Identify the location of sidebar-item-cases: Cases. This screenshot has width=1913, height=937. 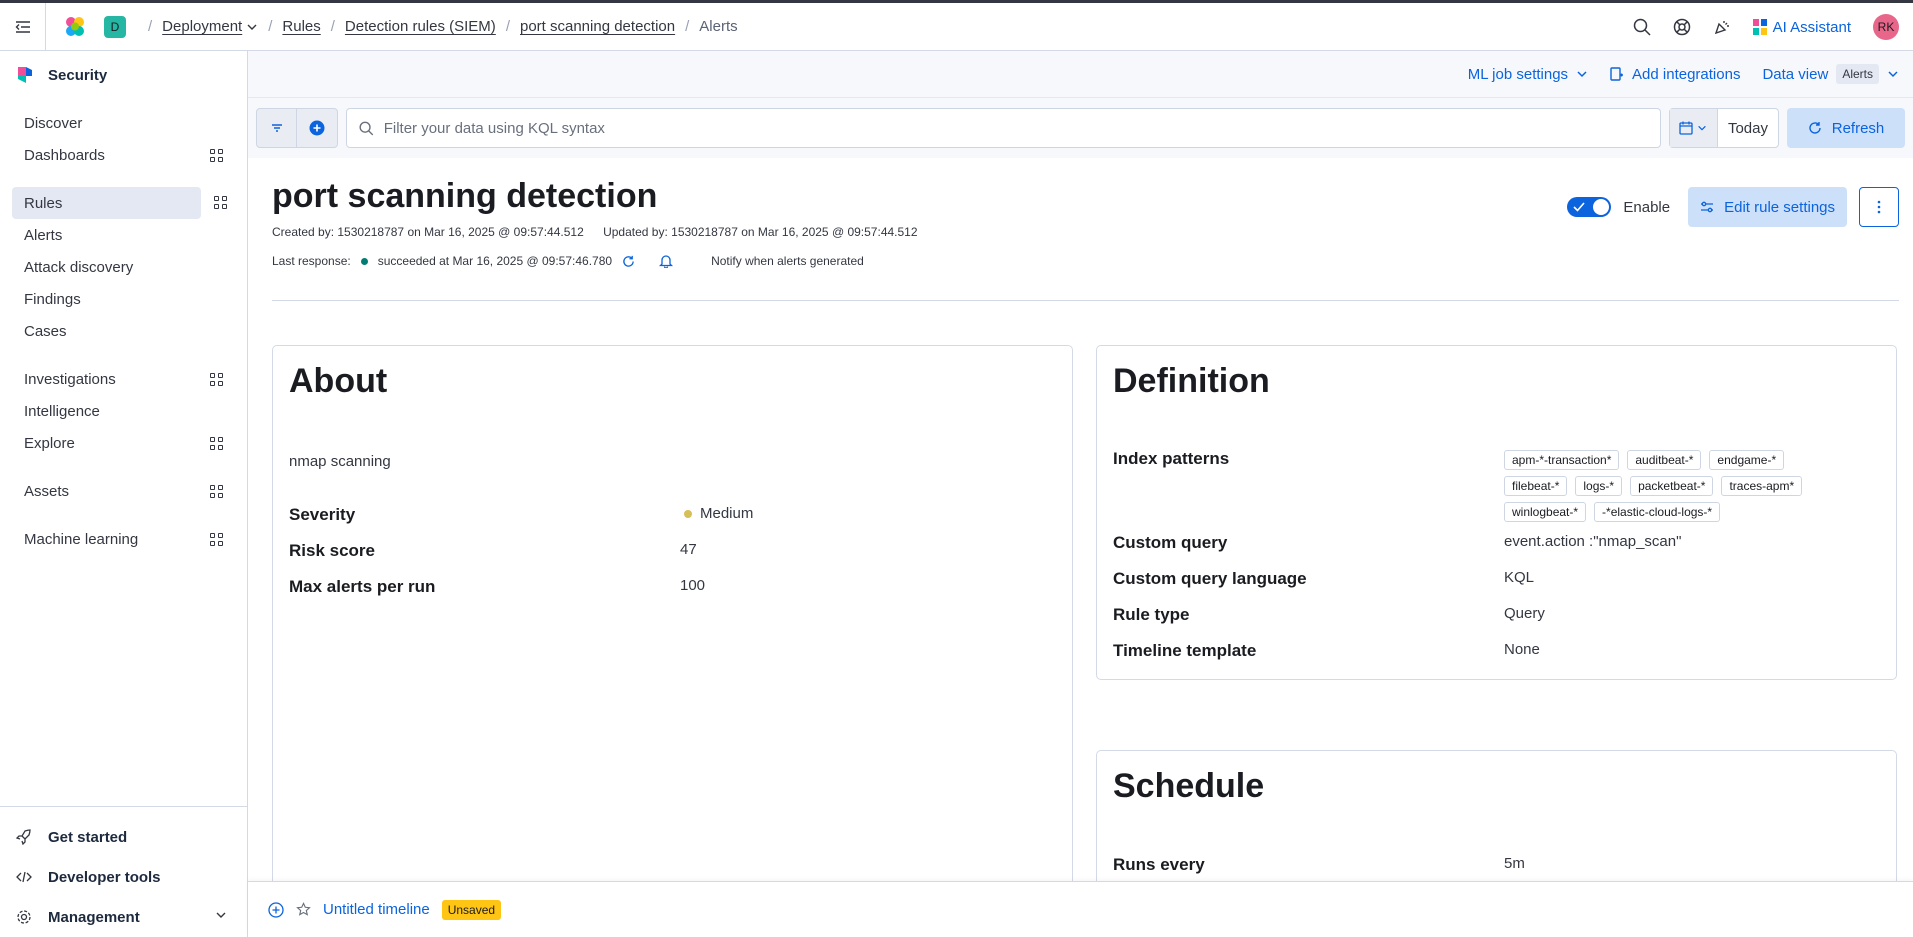
(123, 331).